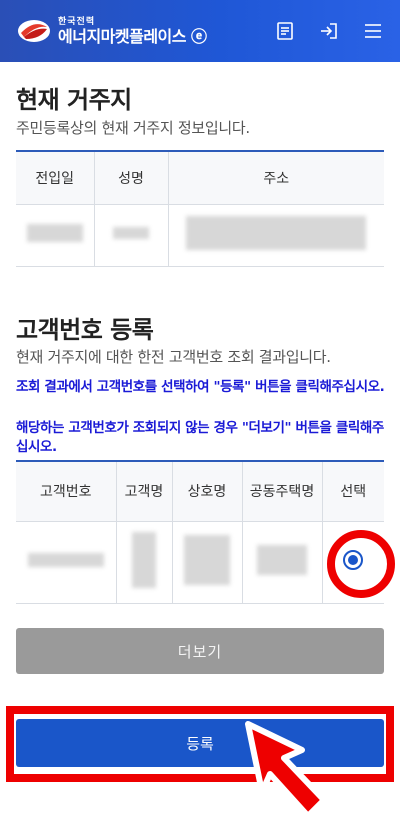 This screenshot has width=400, height=831. Describe the element at coordinates (85, 330) in the screenshot. I see `customer-title: 고객번호 등록` at that location.